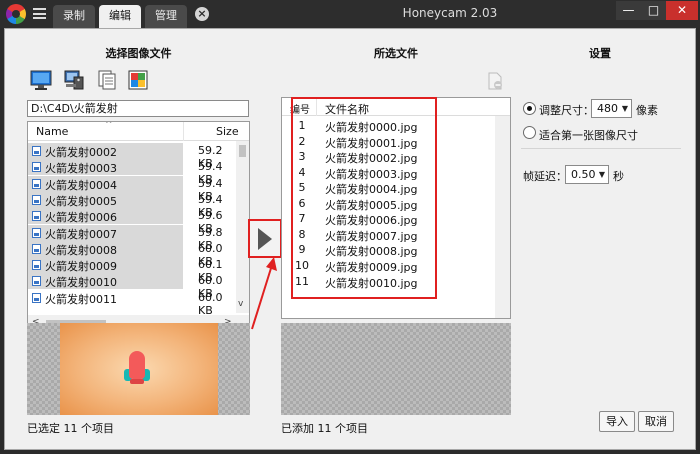 The image size is (700, 454). Describe the element at coordinates (39, 13) in the screenshot. I see `hamburger-menu-icon` at that location.